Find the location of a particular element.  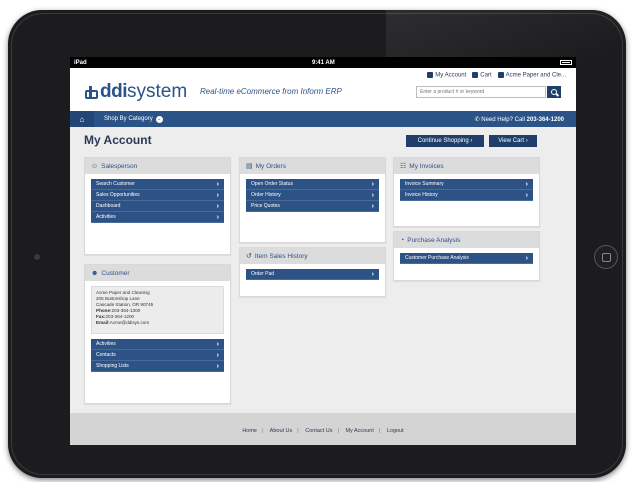

footer-link-home: Home is located at coordinates (249, 431).